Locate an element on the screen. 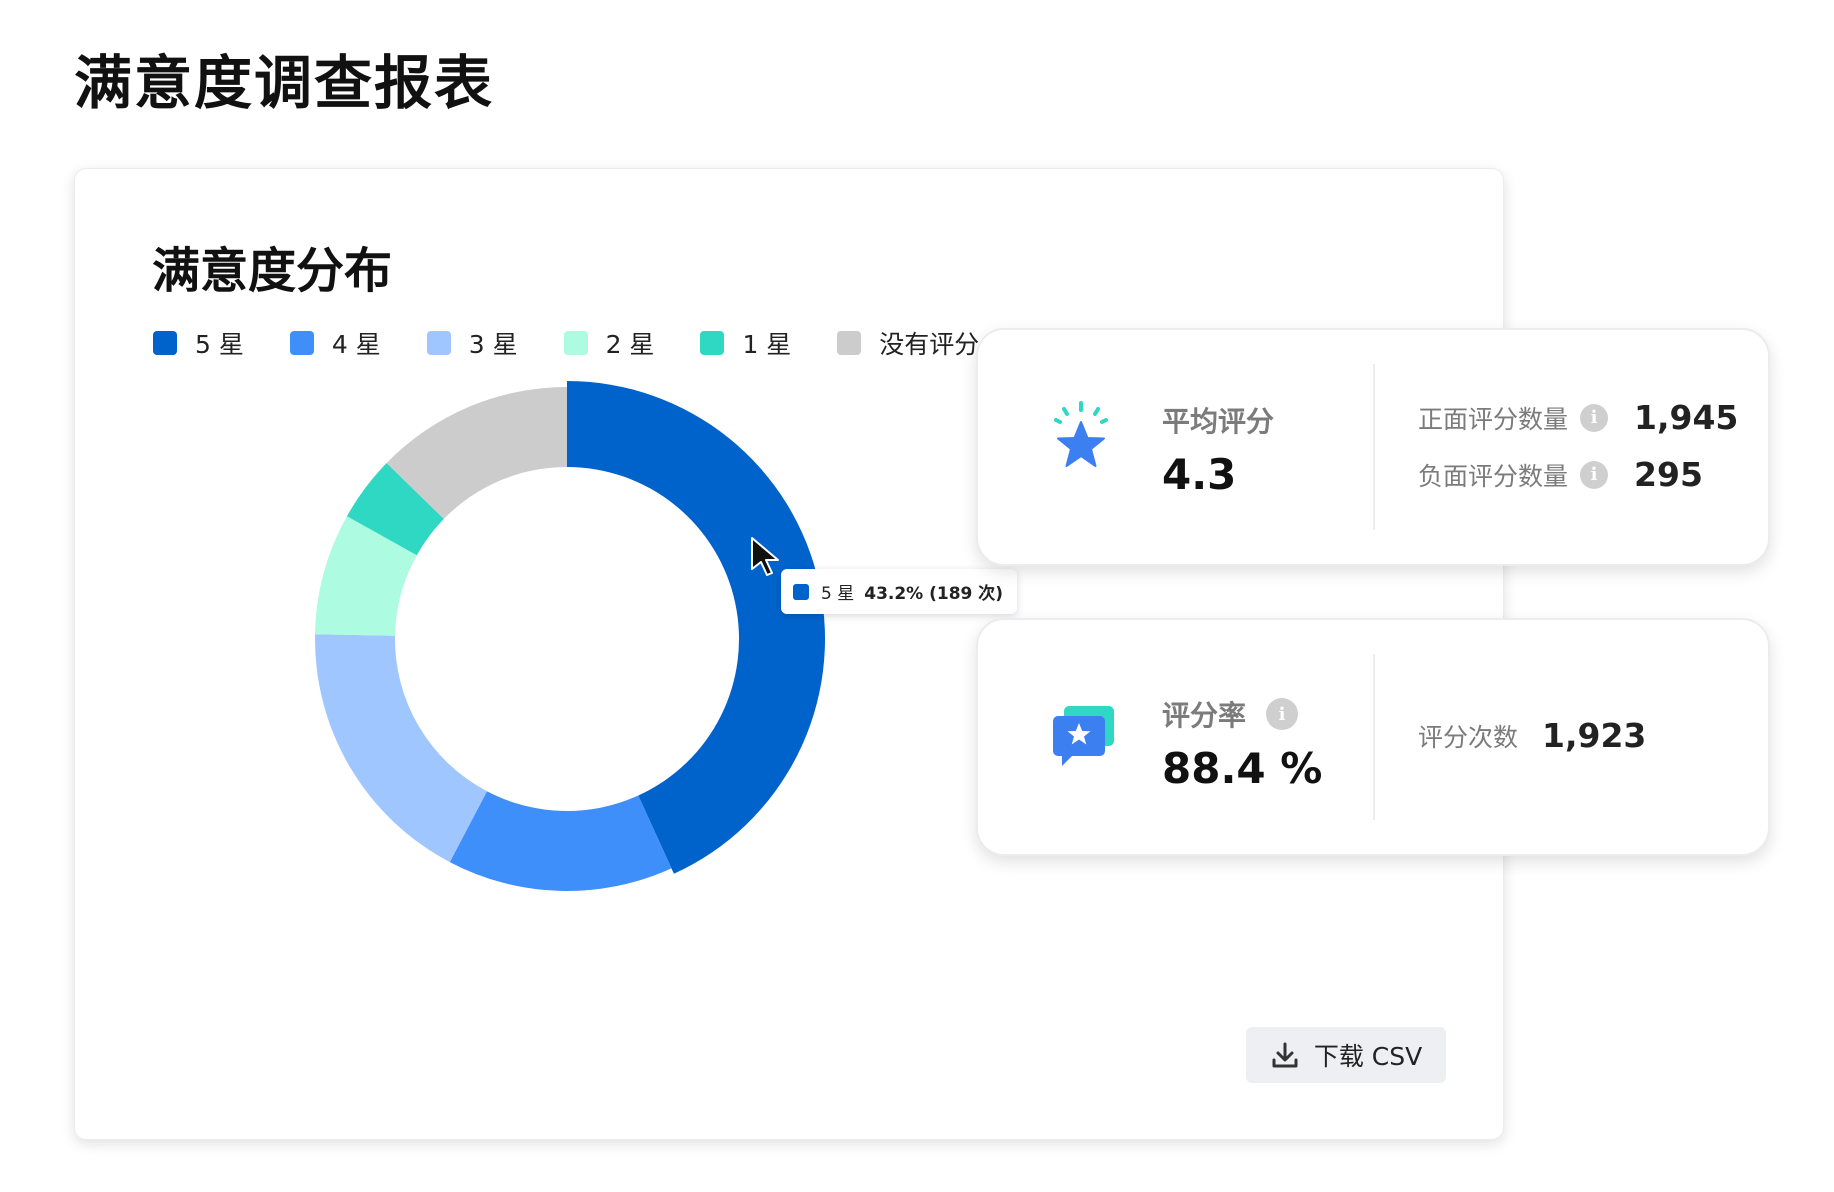 The height and width of the screenshot is (1192, 1834). rating-rate-main: 评分率 i 88.4 % is located at coordinates (1242, 743).